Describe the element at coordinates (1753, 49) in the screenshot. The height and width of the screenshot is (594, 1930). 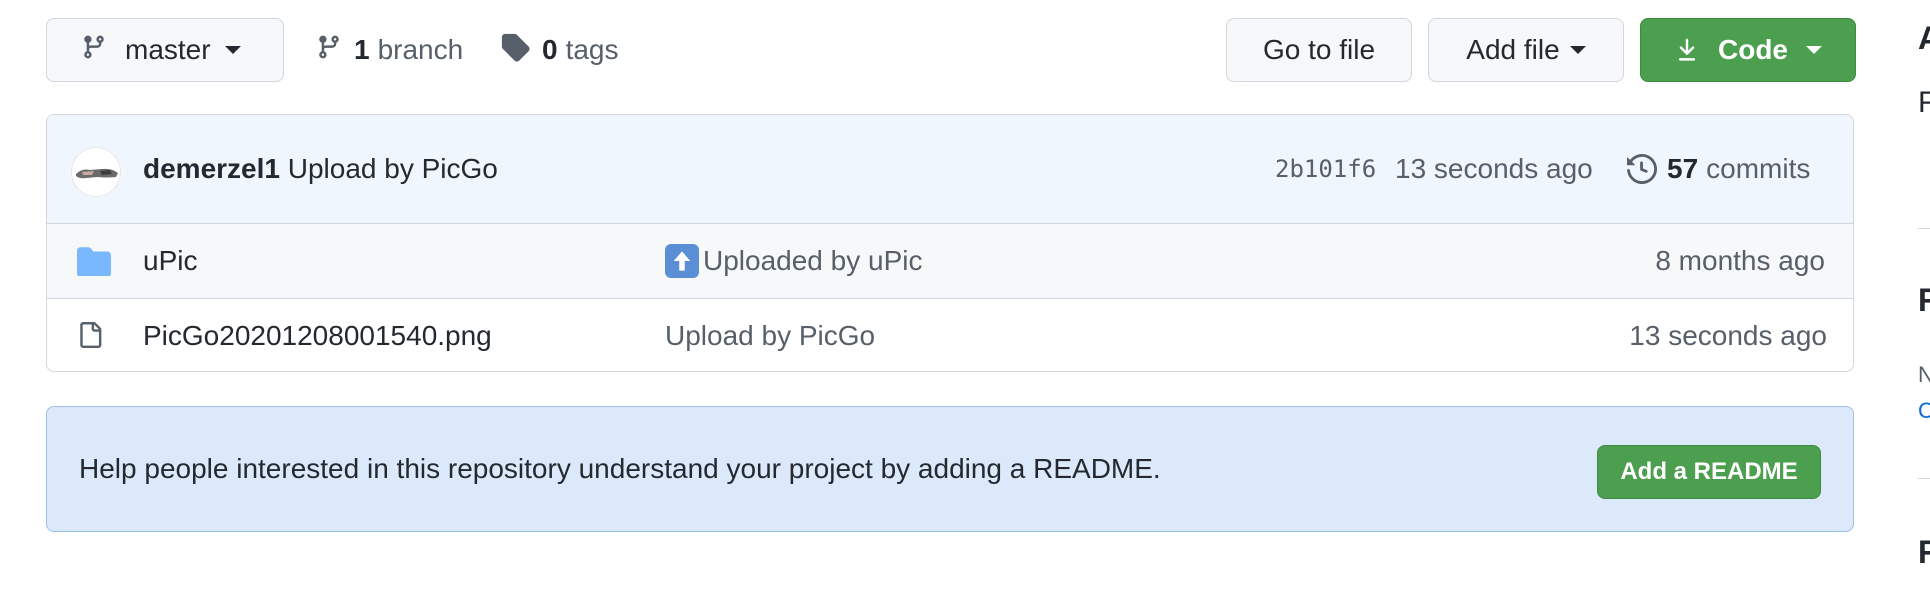
I see `code-label: Code` at that location.